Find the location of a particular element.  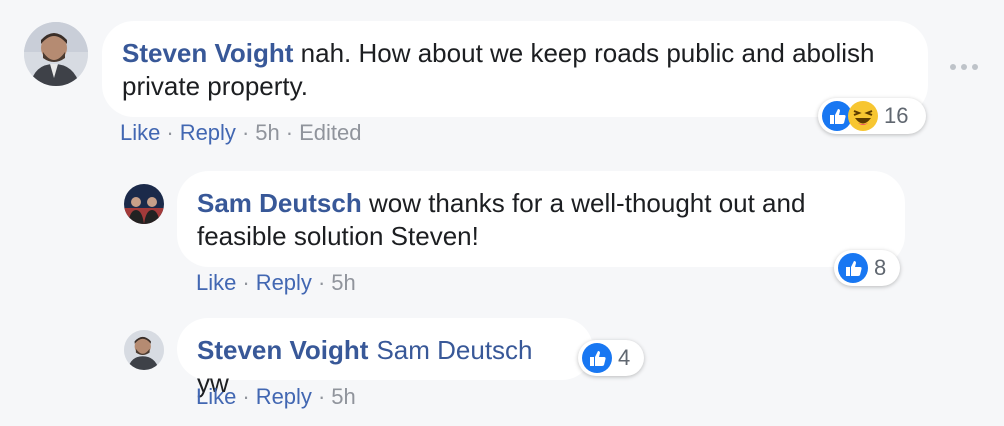

edited-label: Edited is located at coordinates (330, 132).